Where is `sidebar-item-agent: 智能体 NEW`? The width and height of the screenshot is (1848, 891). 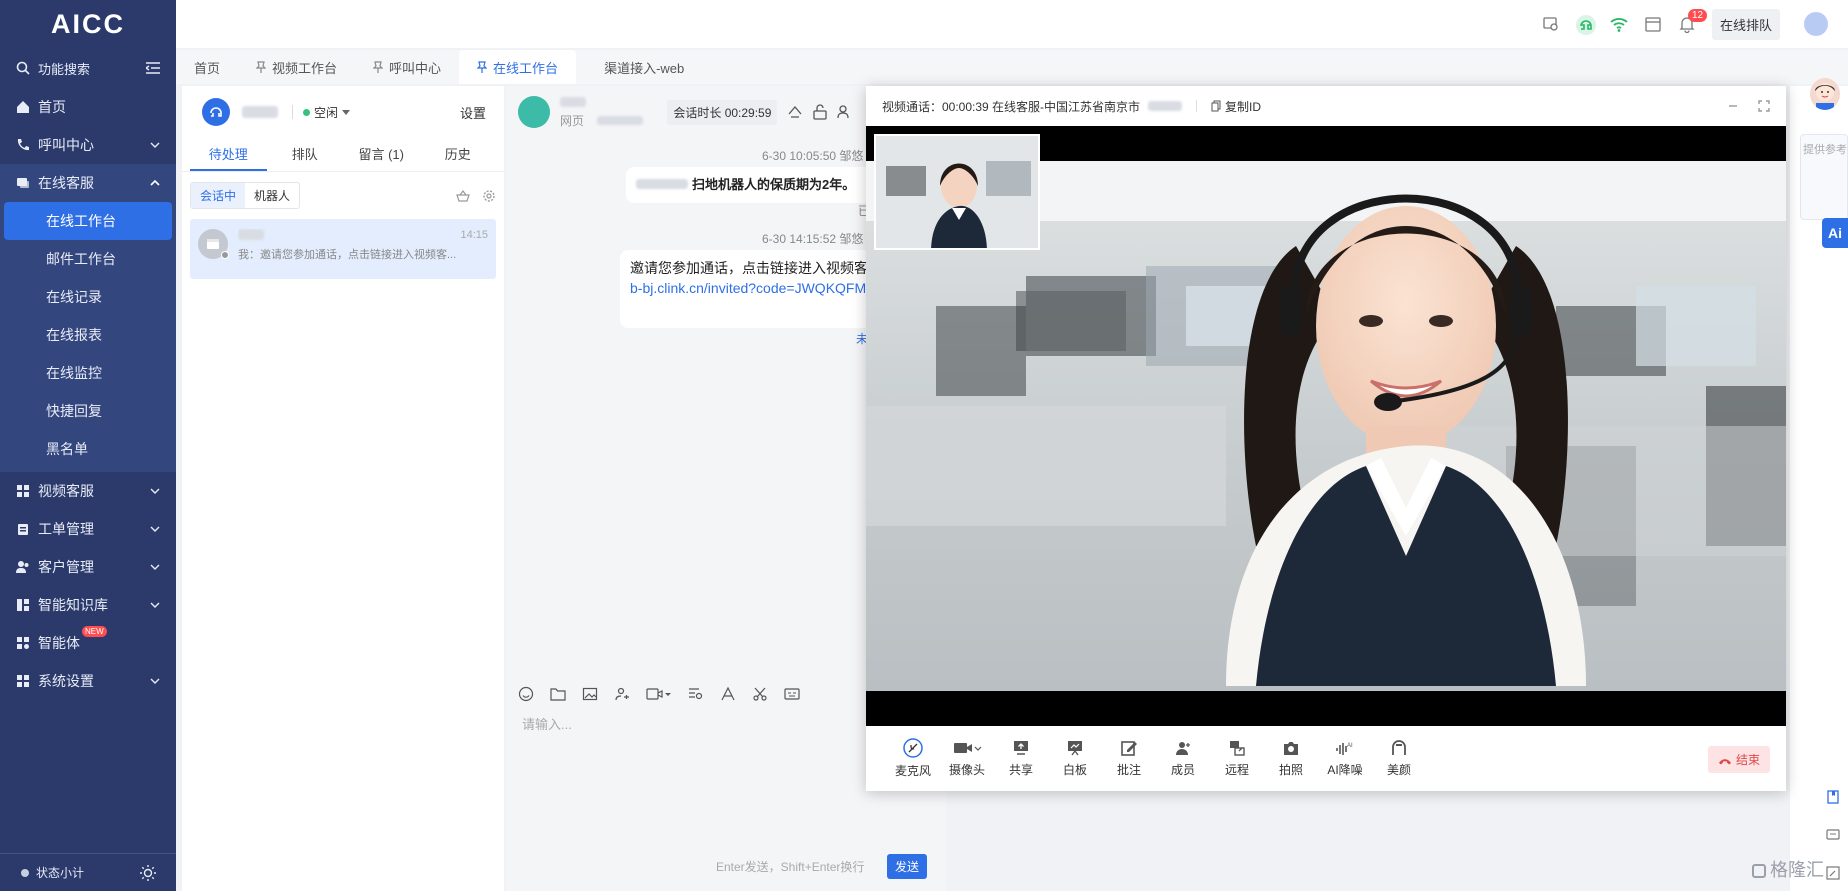 sidebar-item-agent: 智能体 NEW is located at coordinates (88, 643).